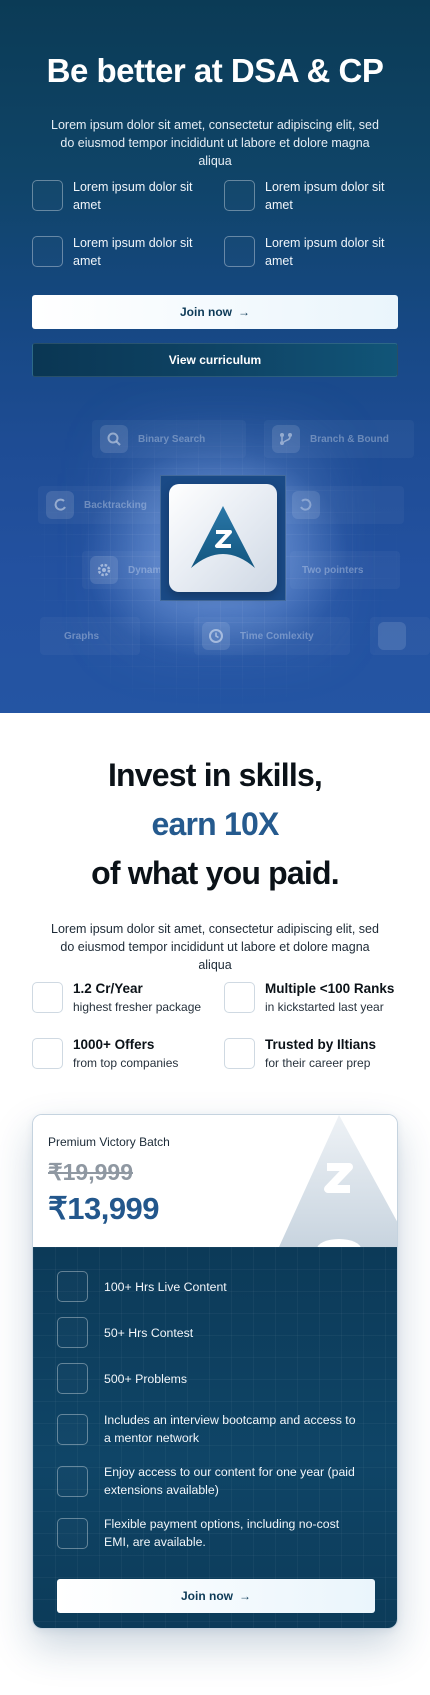 The width and height of the screenshot is (430, 1695). Describe the element at coordinates (114, 1044) in the screenshot. I see `stat-title: 1000+ Offers` at that location.